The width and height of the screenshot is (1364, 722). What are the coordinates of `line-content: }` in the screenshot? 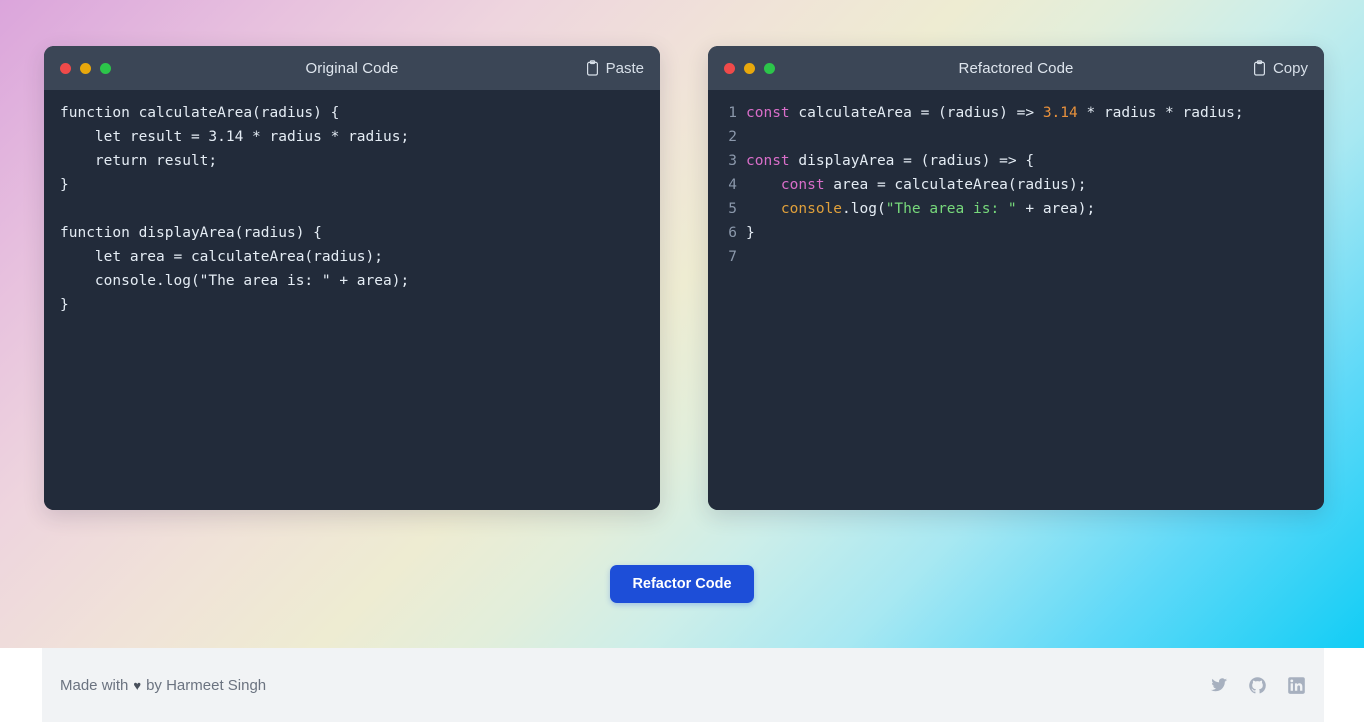 It's located at (750, 233).